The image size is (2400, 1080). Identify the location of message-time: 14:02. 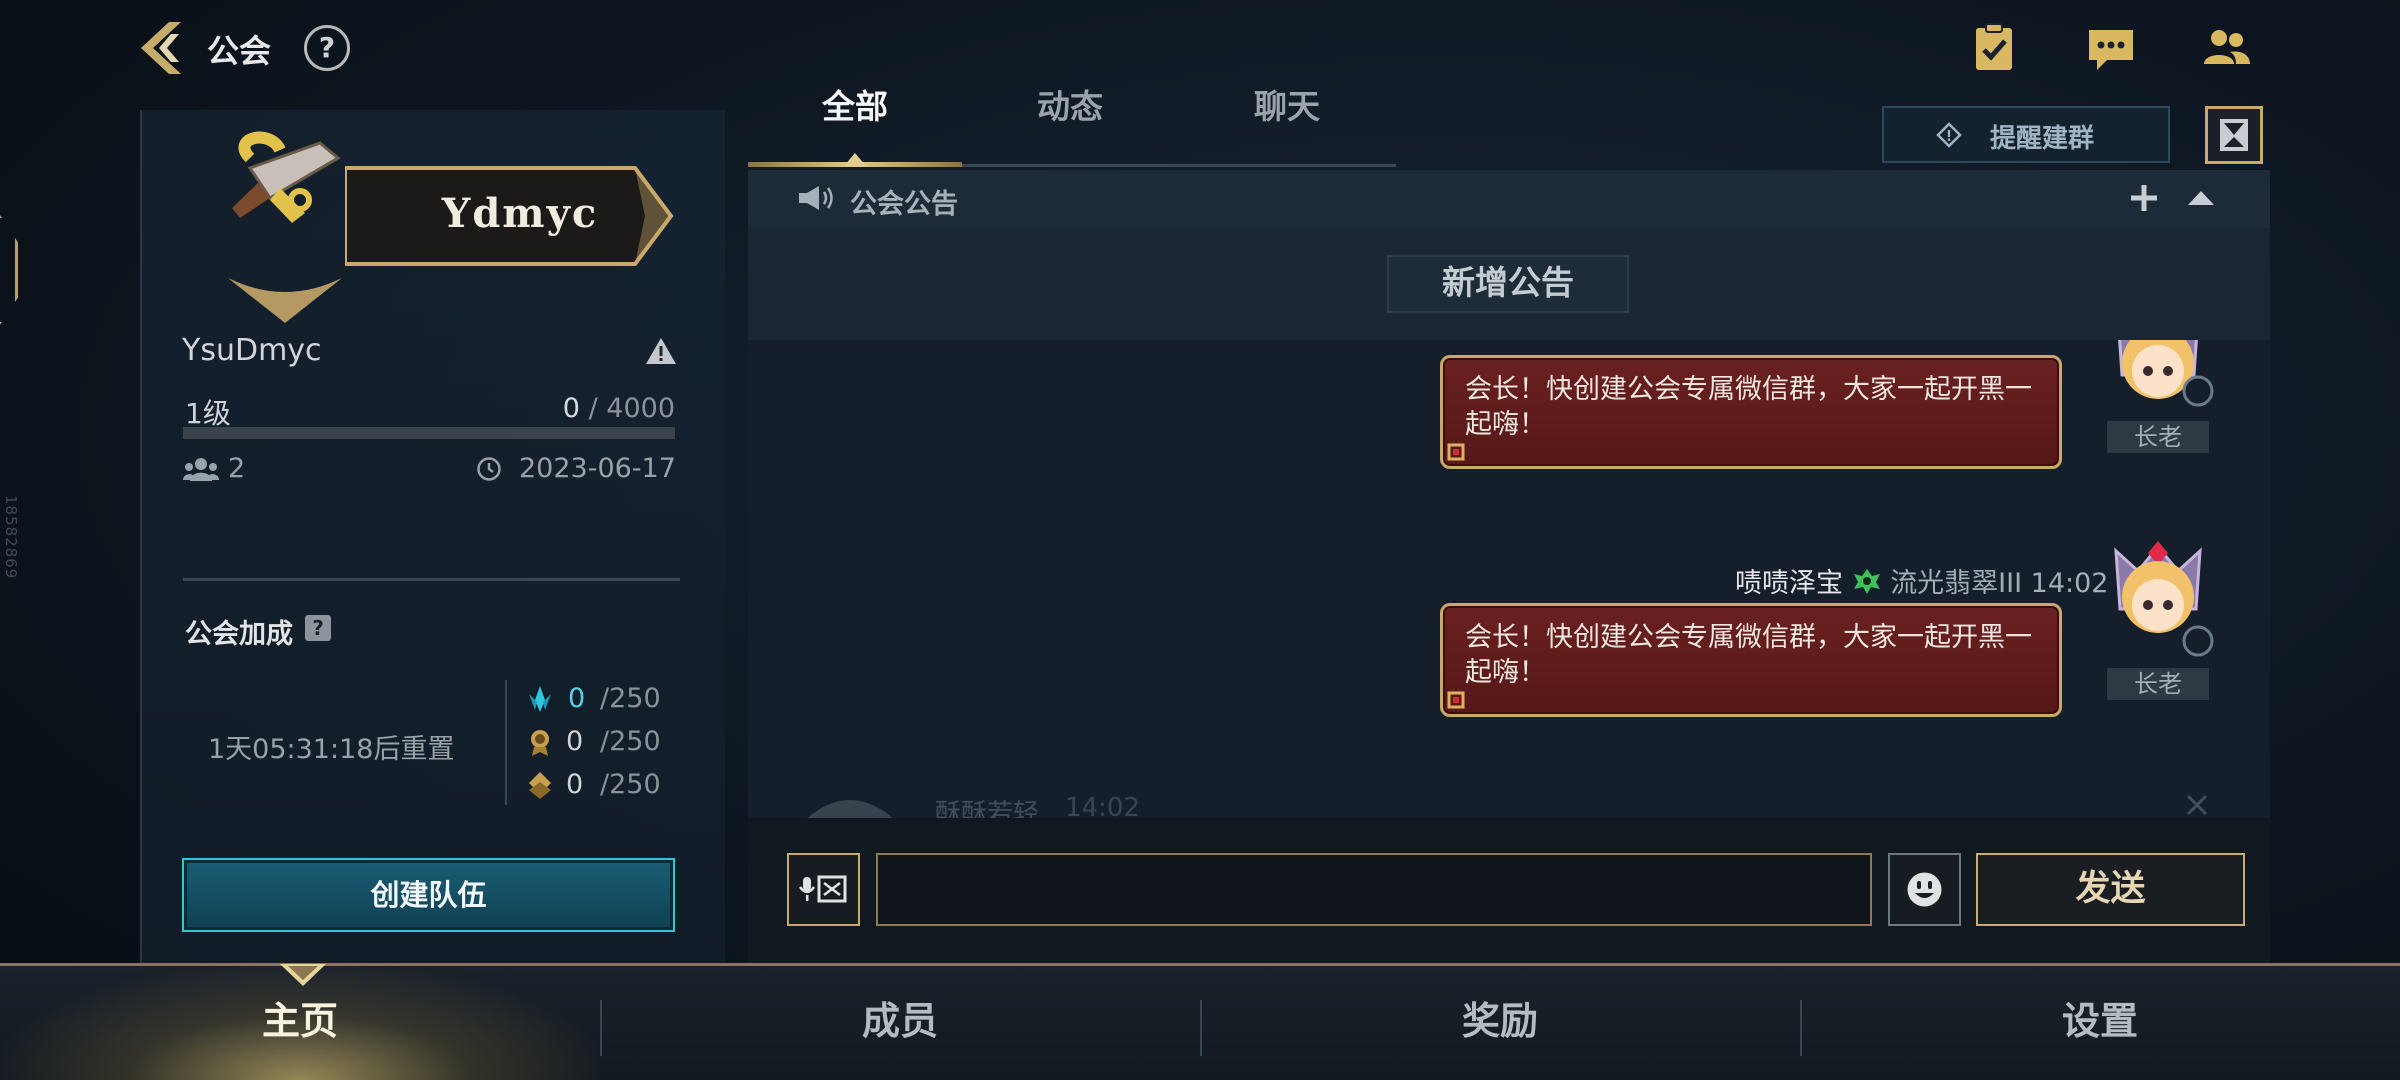
(2069, 583).